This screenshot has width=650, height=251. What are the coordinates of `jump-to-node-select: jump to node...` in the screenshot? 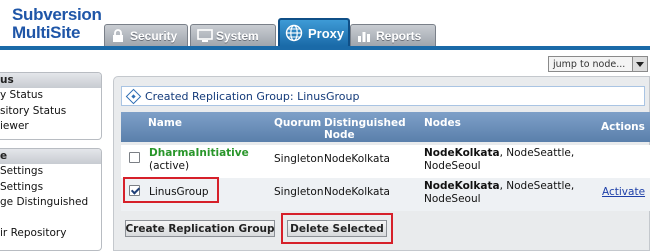 It's located at (598, 64).